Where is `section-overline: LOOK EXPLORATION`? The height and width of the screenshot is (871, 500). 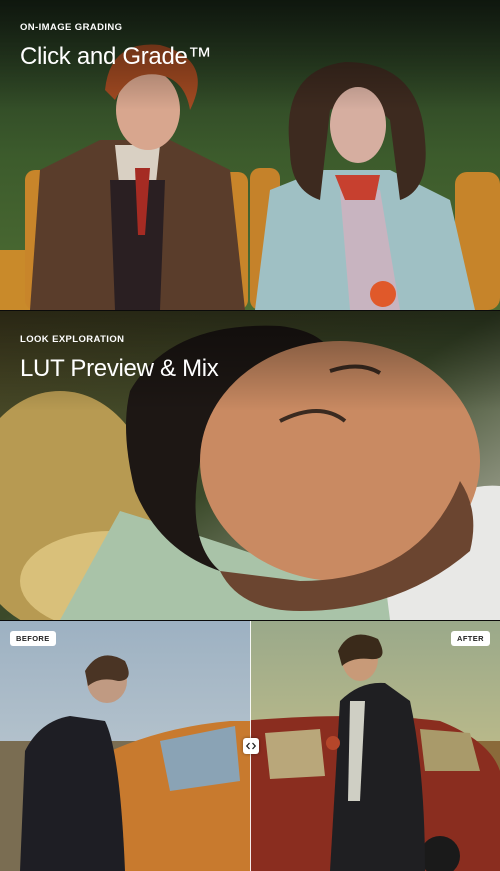
section-overline: LOOK EXPLORATION is located at coordinates (72, 339).